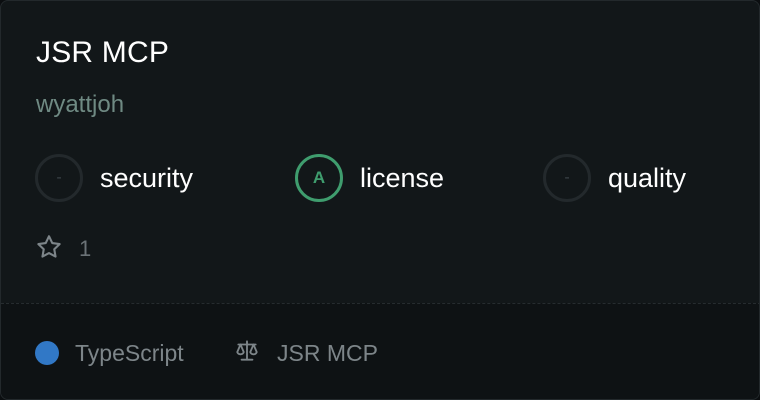 The height and width of the screenshot is (400, 760). Describe the element at coordinates (147, 177) in the screenshot. I see `security-label: security` at that location.